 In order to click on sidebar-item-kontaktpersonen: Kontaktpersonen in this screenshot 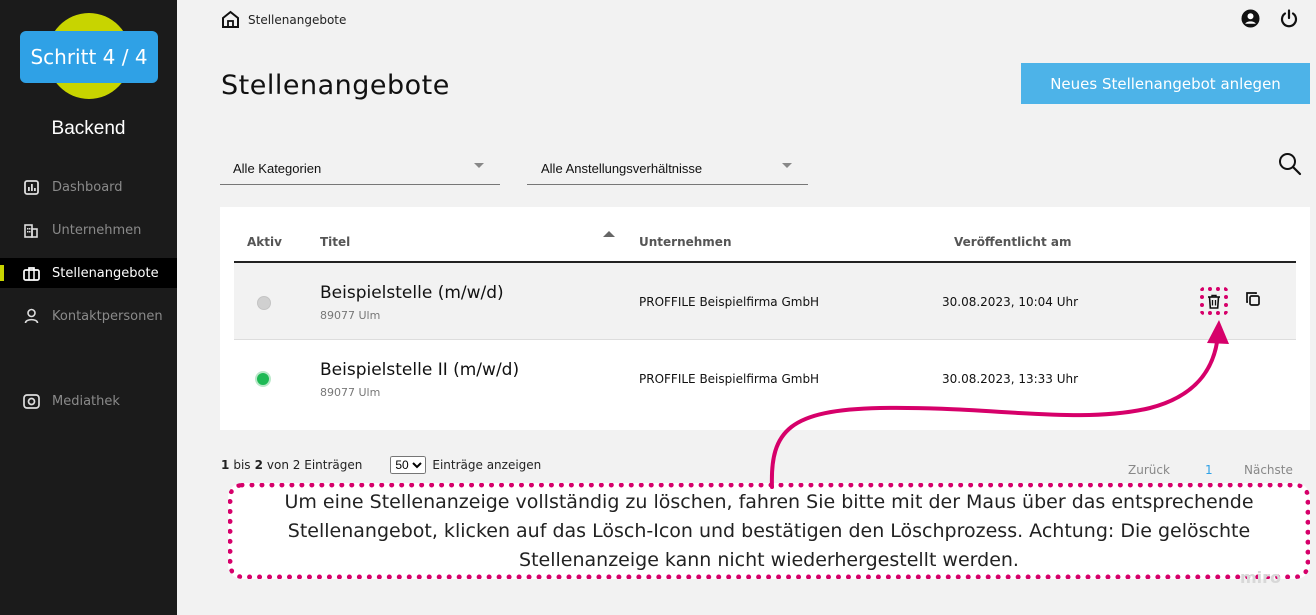, I will do `click(88, 316)`.